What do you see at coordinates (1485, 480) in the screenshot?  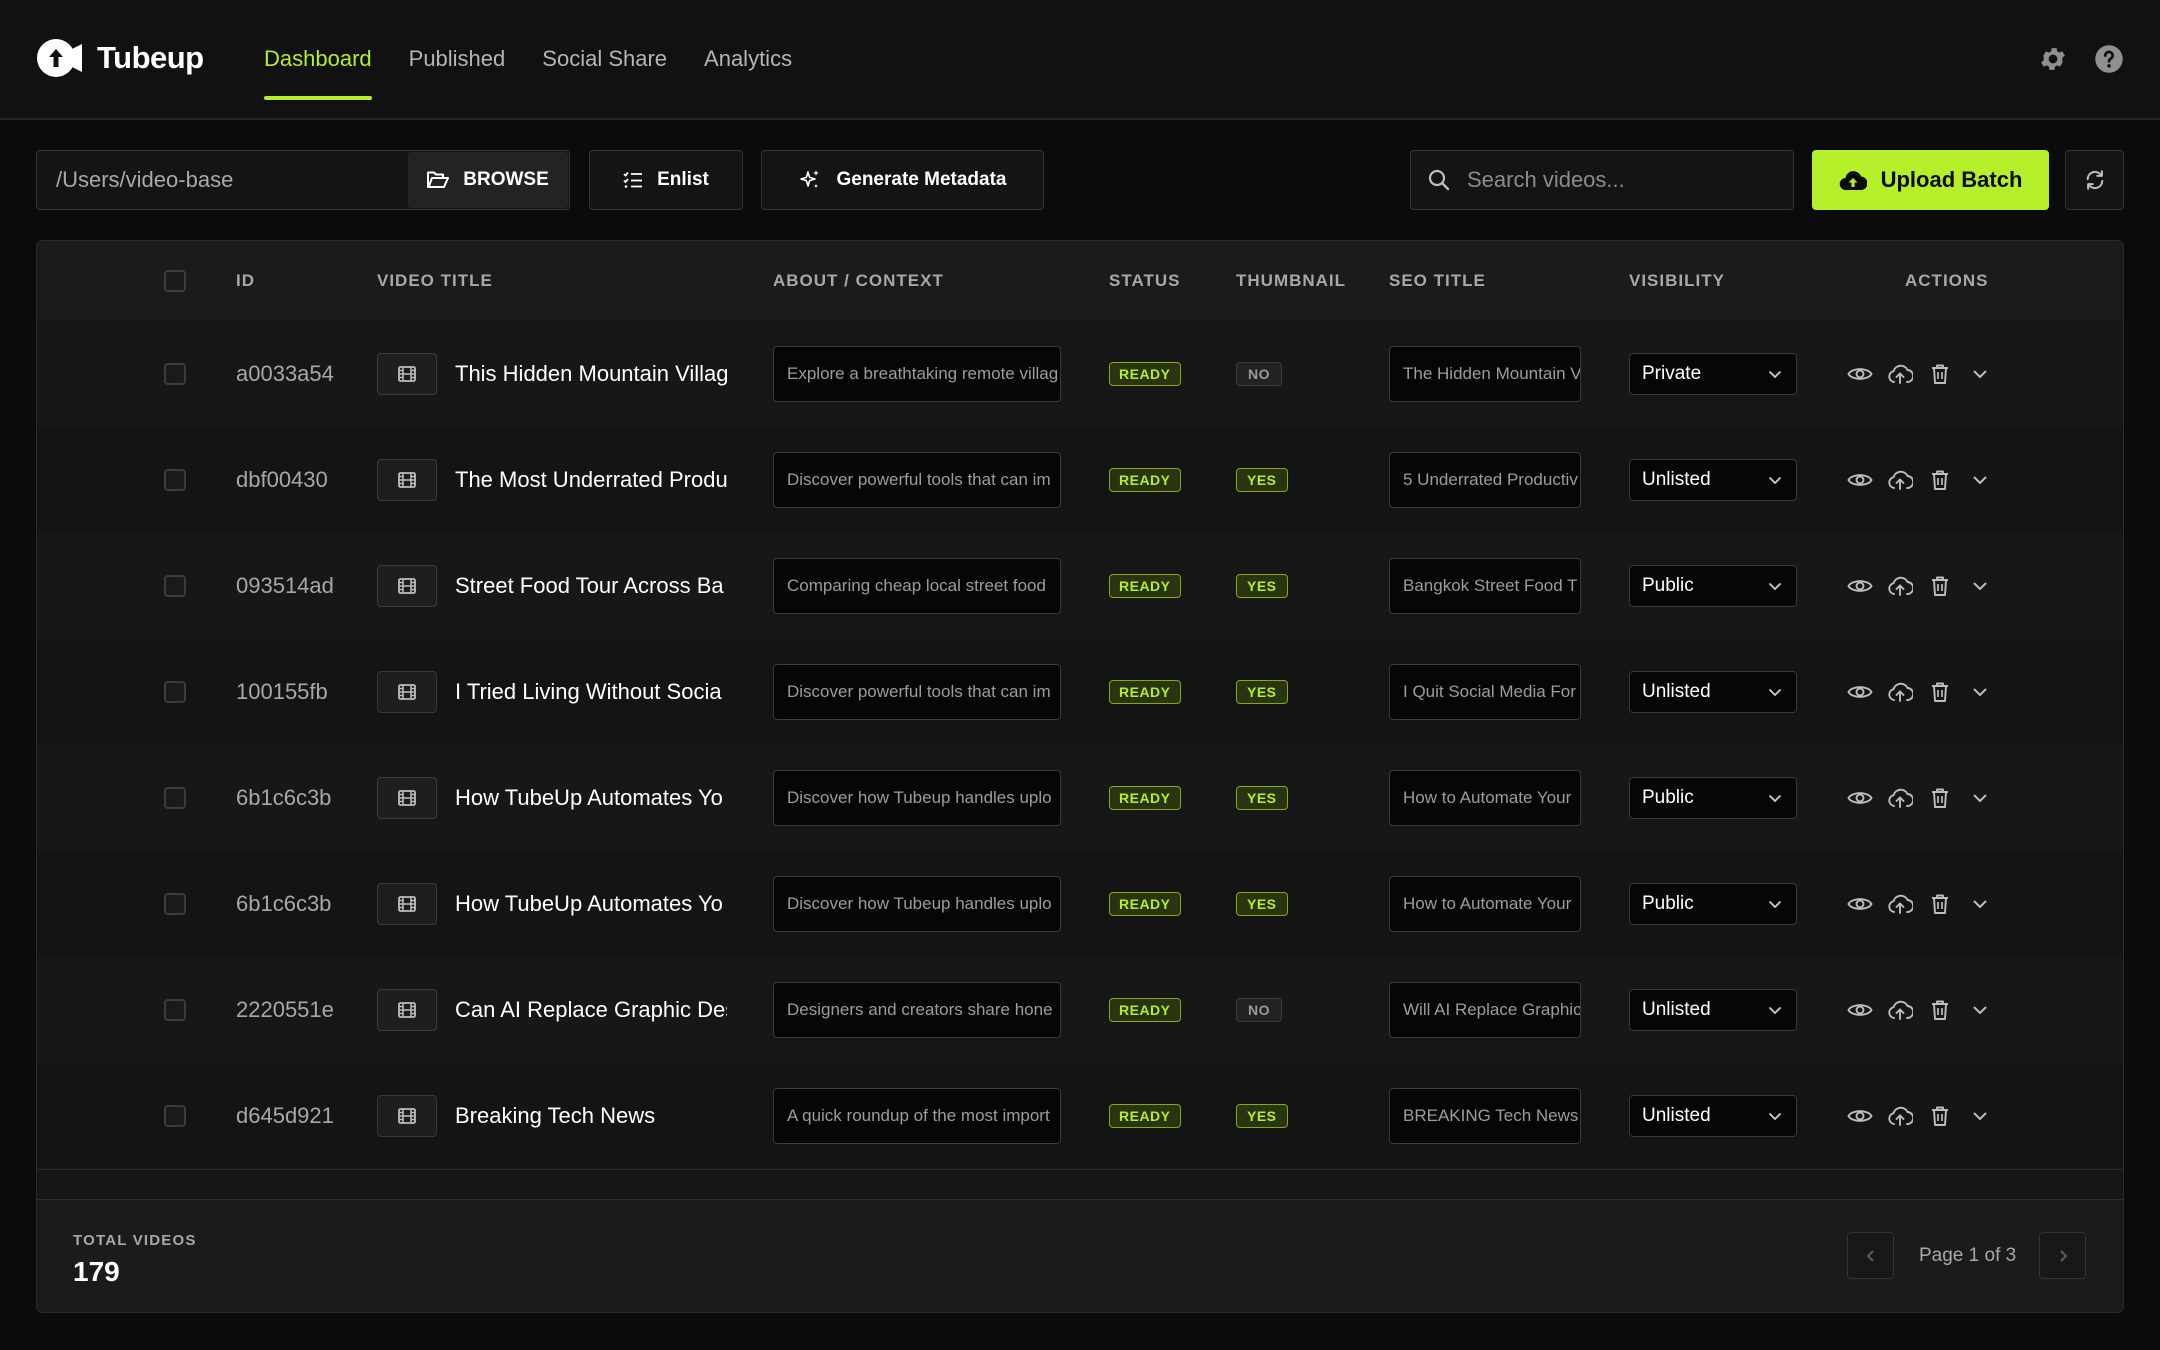 I see `seo-title-field: 5 Underrated Productiv` at bounding box center [1485, 480].